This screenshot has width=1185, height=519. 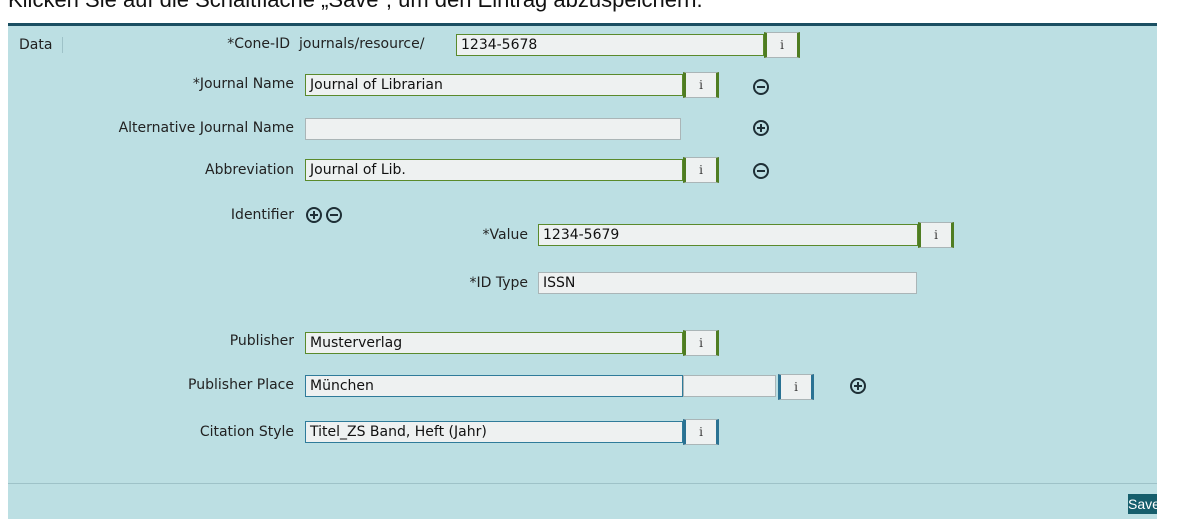 What do you see at coordinates (498, 283) in the screenshot?
I see `id-type-label: *ID Type` at bounding box center [498, 283].